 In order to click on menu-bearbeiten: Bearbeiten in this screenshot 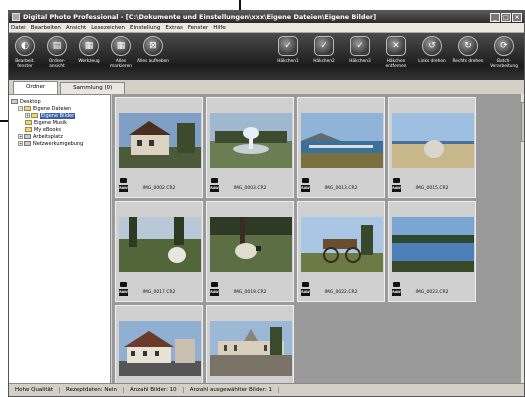, I will do `click(46, 28)`.